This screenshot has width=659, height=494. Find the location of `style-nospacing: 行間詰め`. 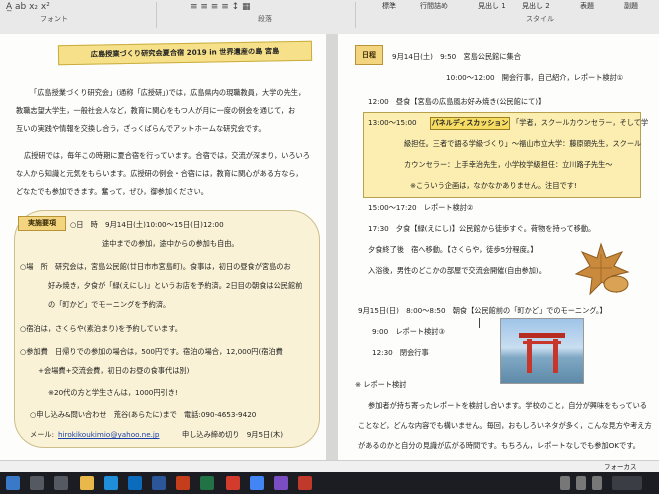

style-nospacing: 行間詰め is located at coordinates (434, 6).